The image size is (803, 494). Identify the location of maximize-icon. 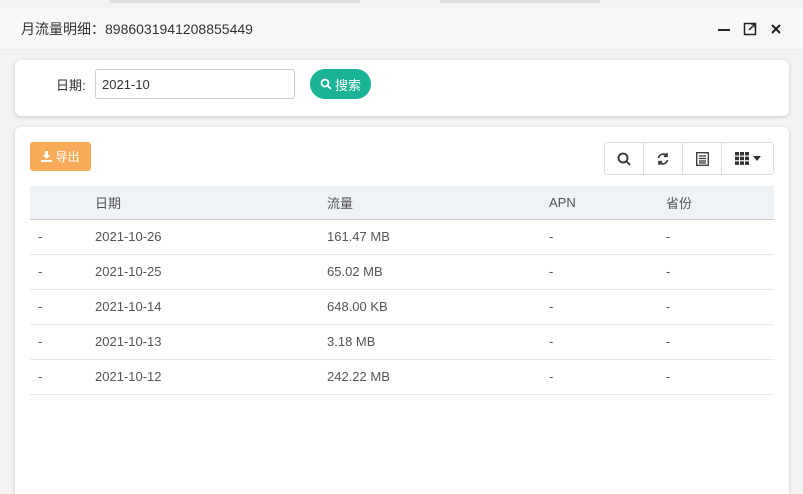
(750, 29).